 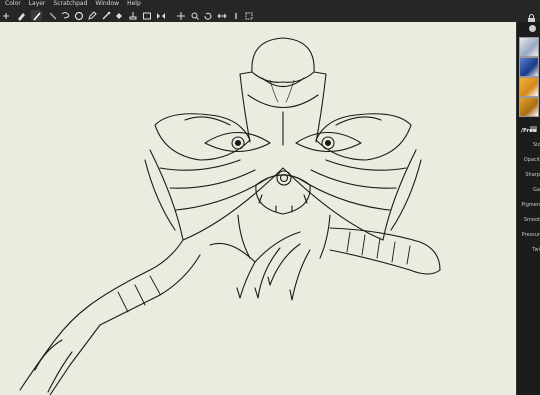 What do you see at coordinates (52, 15) in the screenshot?
I see `line-icon` at bounding box center [52, 15].